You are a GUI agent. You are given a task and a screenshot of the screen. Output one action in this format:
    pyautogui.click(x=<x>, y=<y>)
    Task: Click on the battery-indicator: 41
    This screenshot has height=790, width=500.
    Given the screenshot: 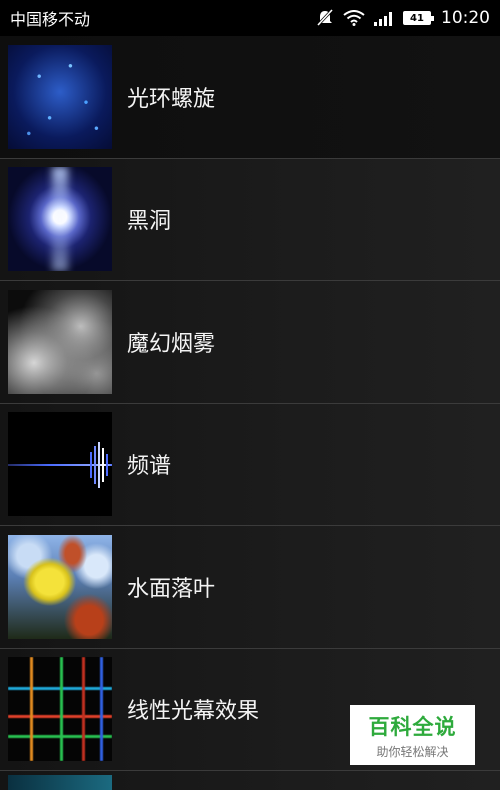 What is the action you would take?
    pyautogui.click(x=418, y=18)
    